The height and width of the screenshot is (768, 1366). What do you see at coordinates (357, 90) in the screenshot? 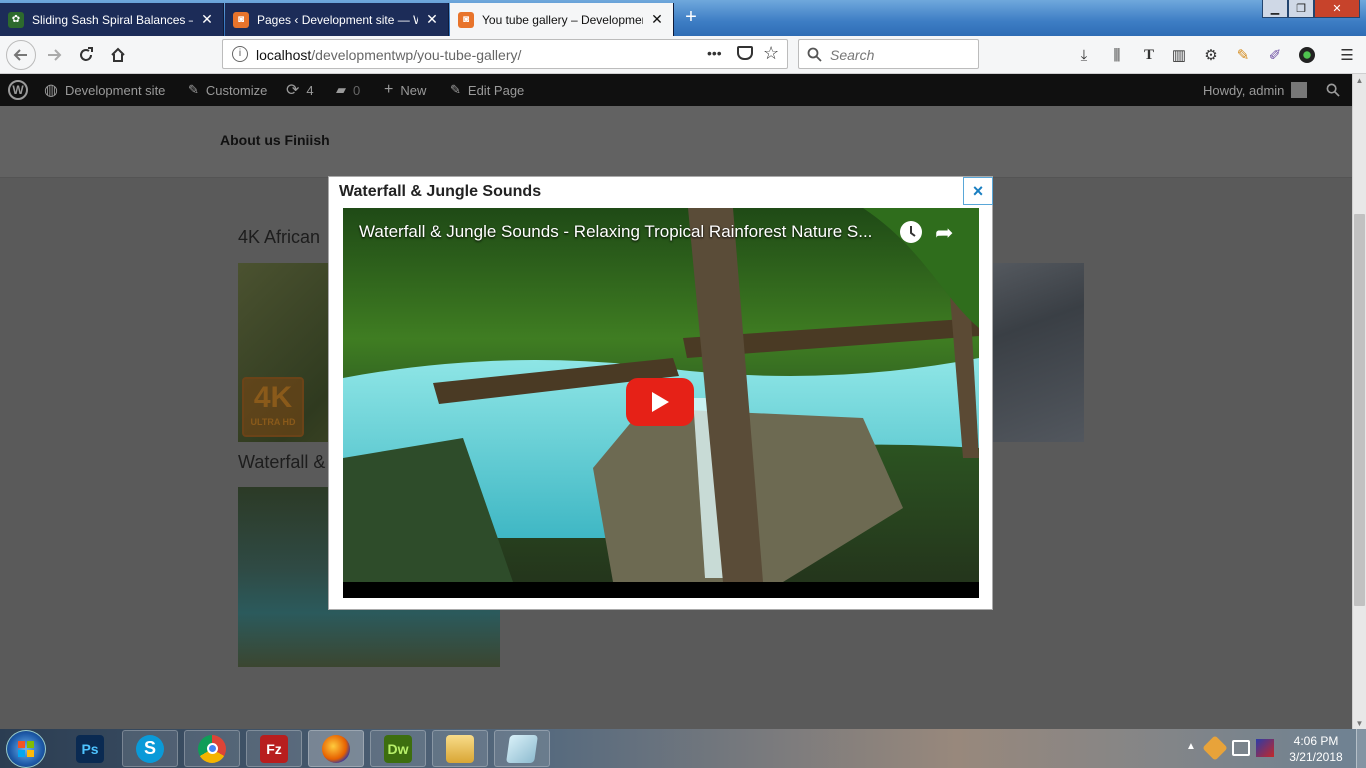
I see `comments-count: 0` at bounding box center [357, 90].